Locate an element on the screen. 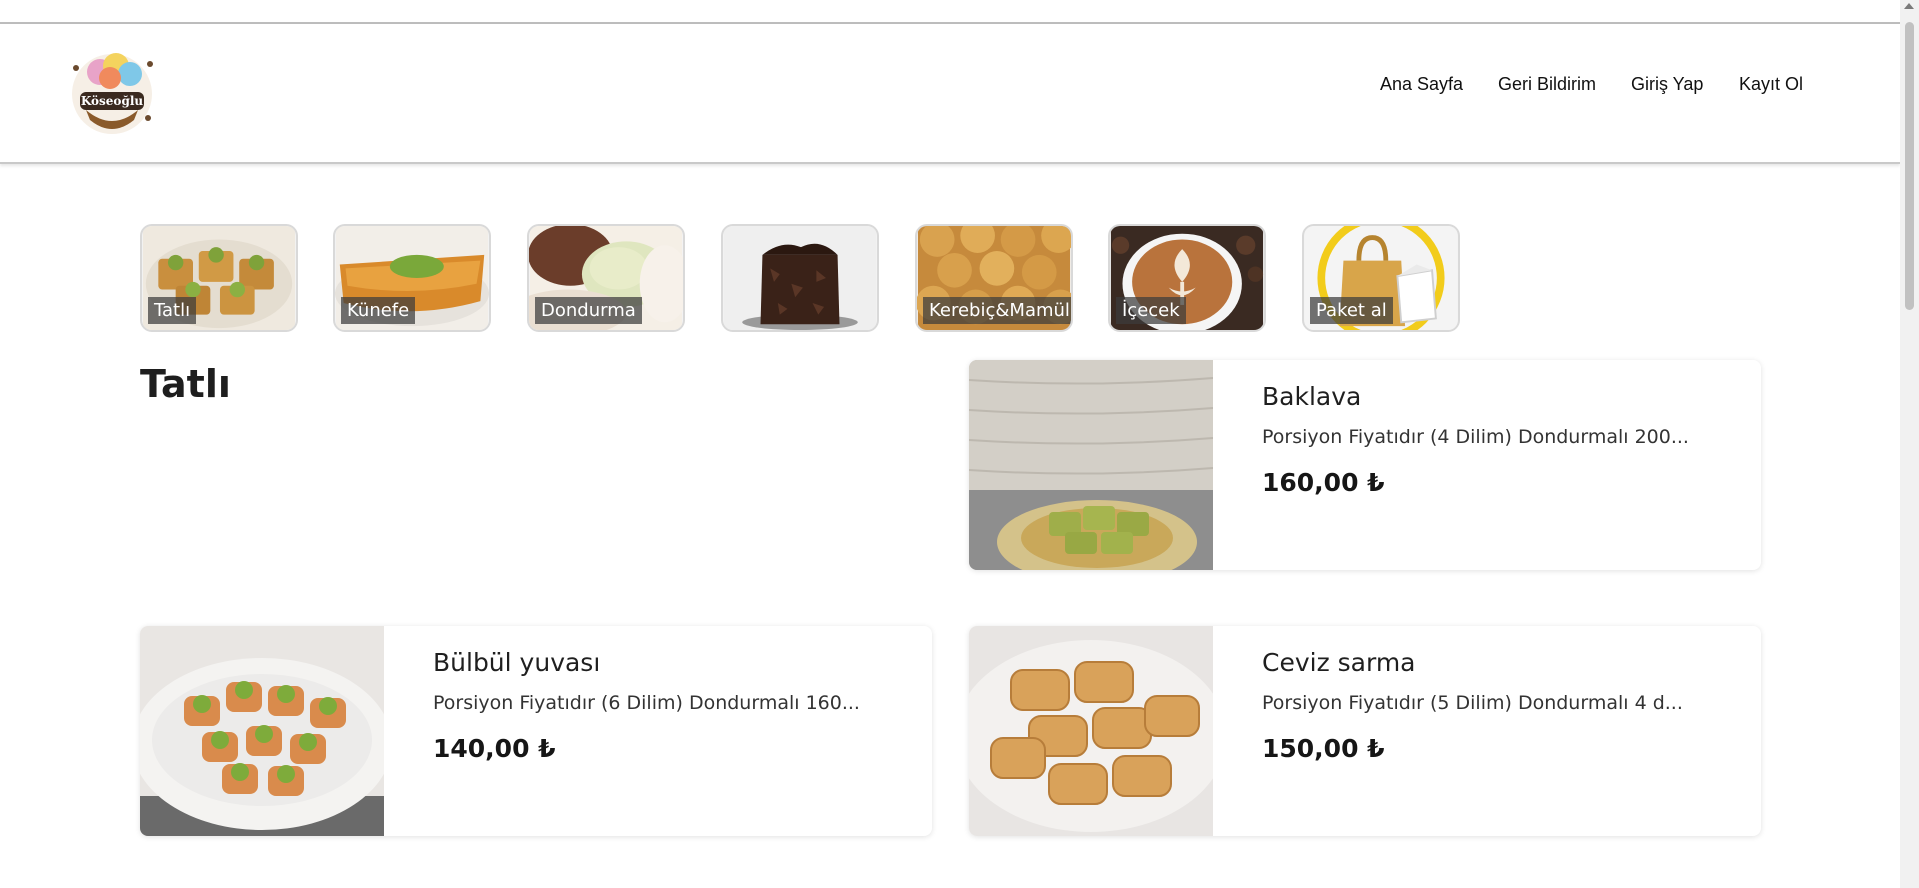 The width and height of the screenshot is (1919, 888). chocolate-cake-thumbnail-icon is located at coordinates (800, 278).